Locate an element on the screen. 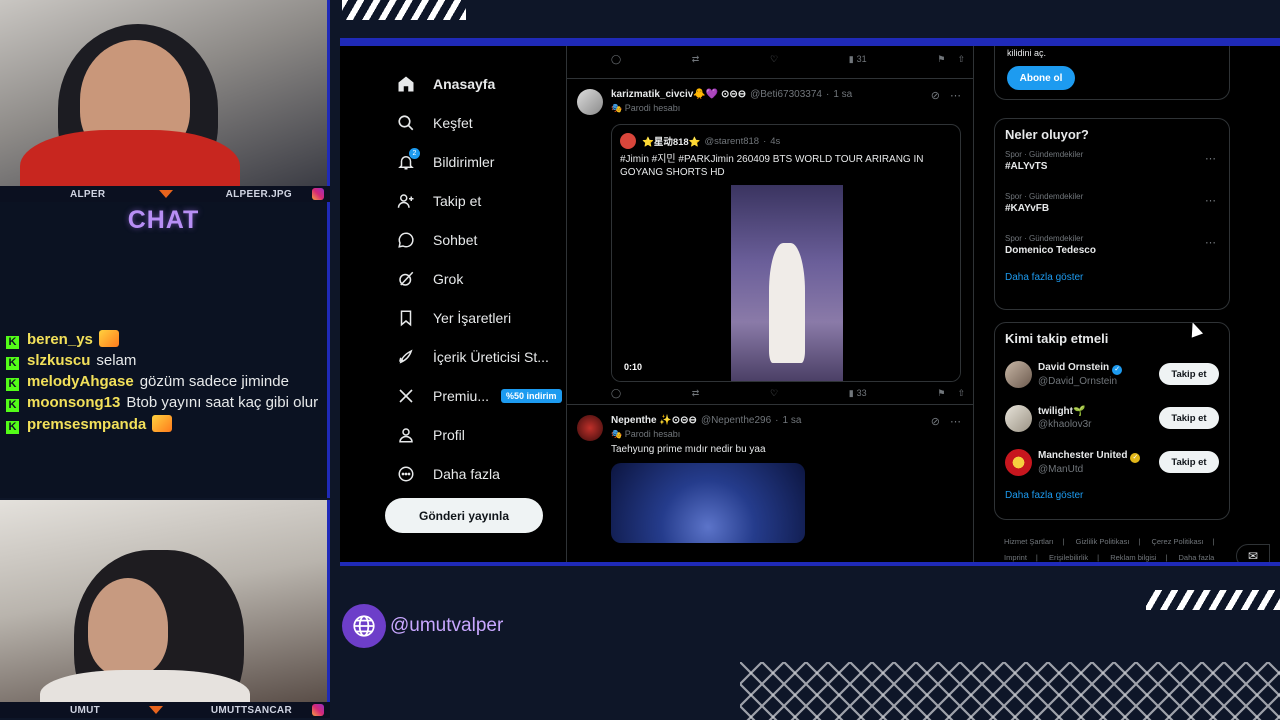 This screenshot has height=720, width=1280. nav-premium: Premiu... %50 indirim is located at coordinates (475, 395).